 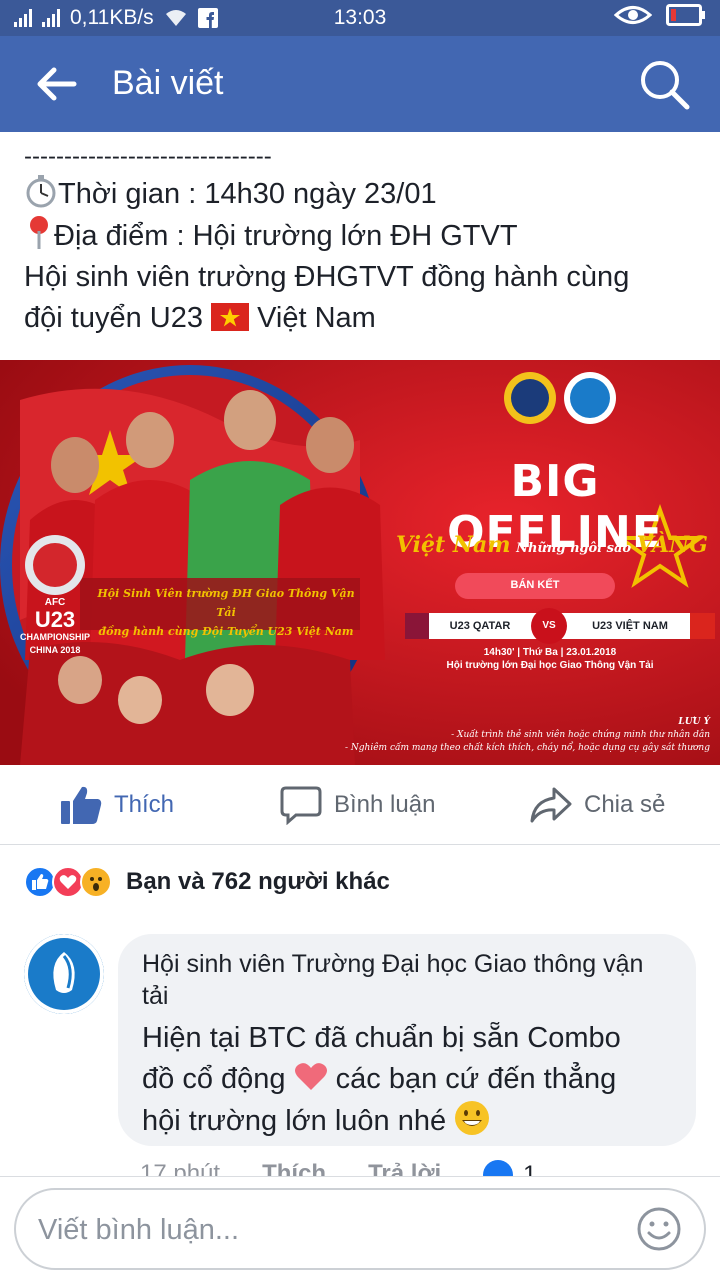 I want to click on comment-icon, so click(x=301, y=805).